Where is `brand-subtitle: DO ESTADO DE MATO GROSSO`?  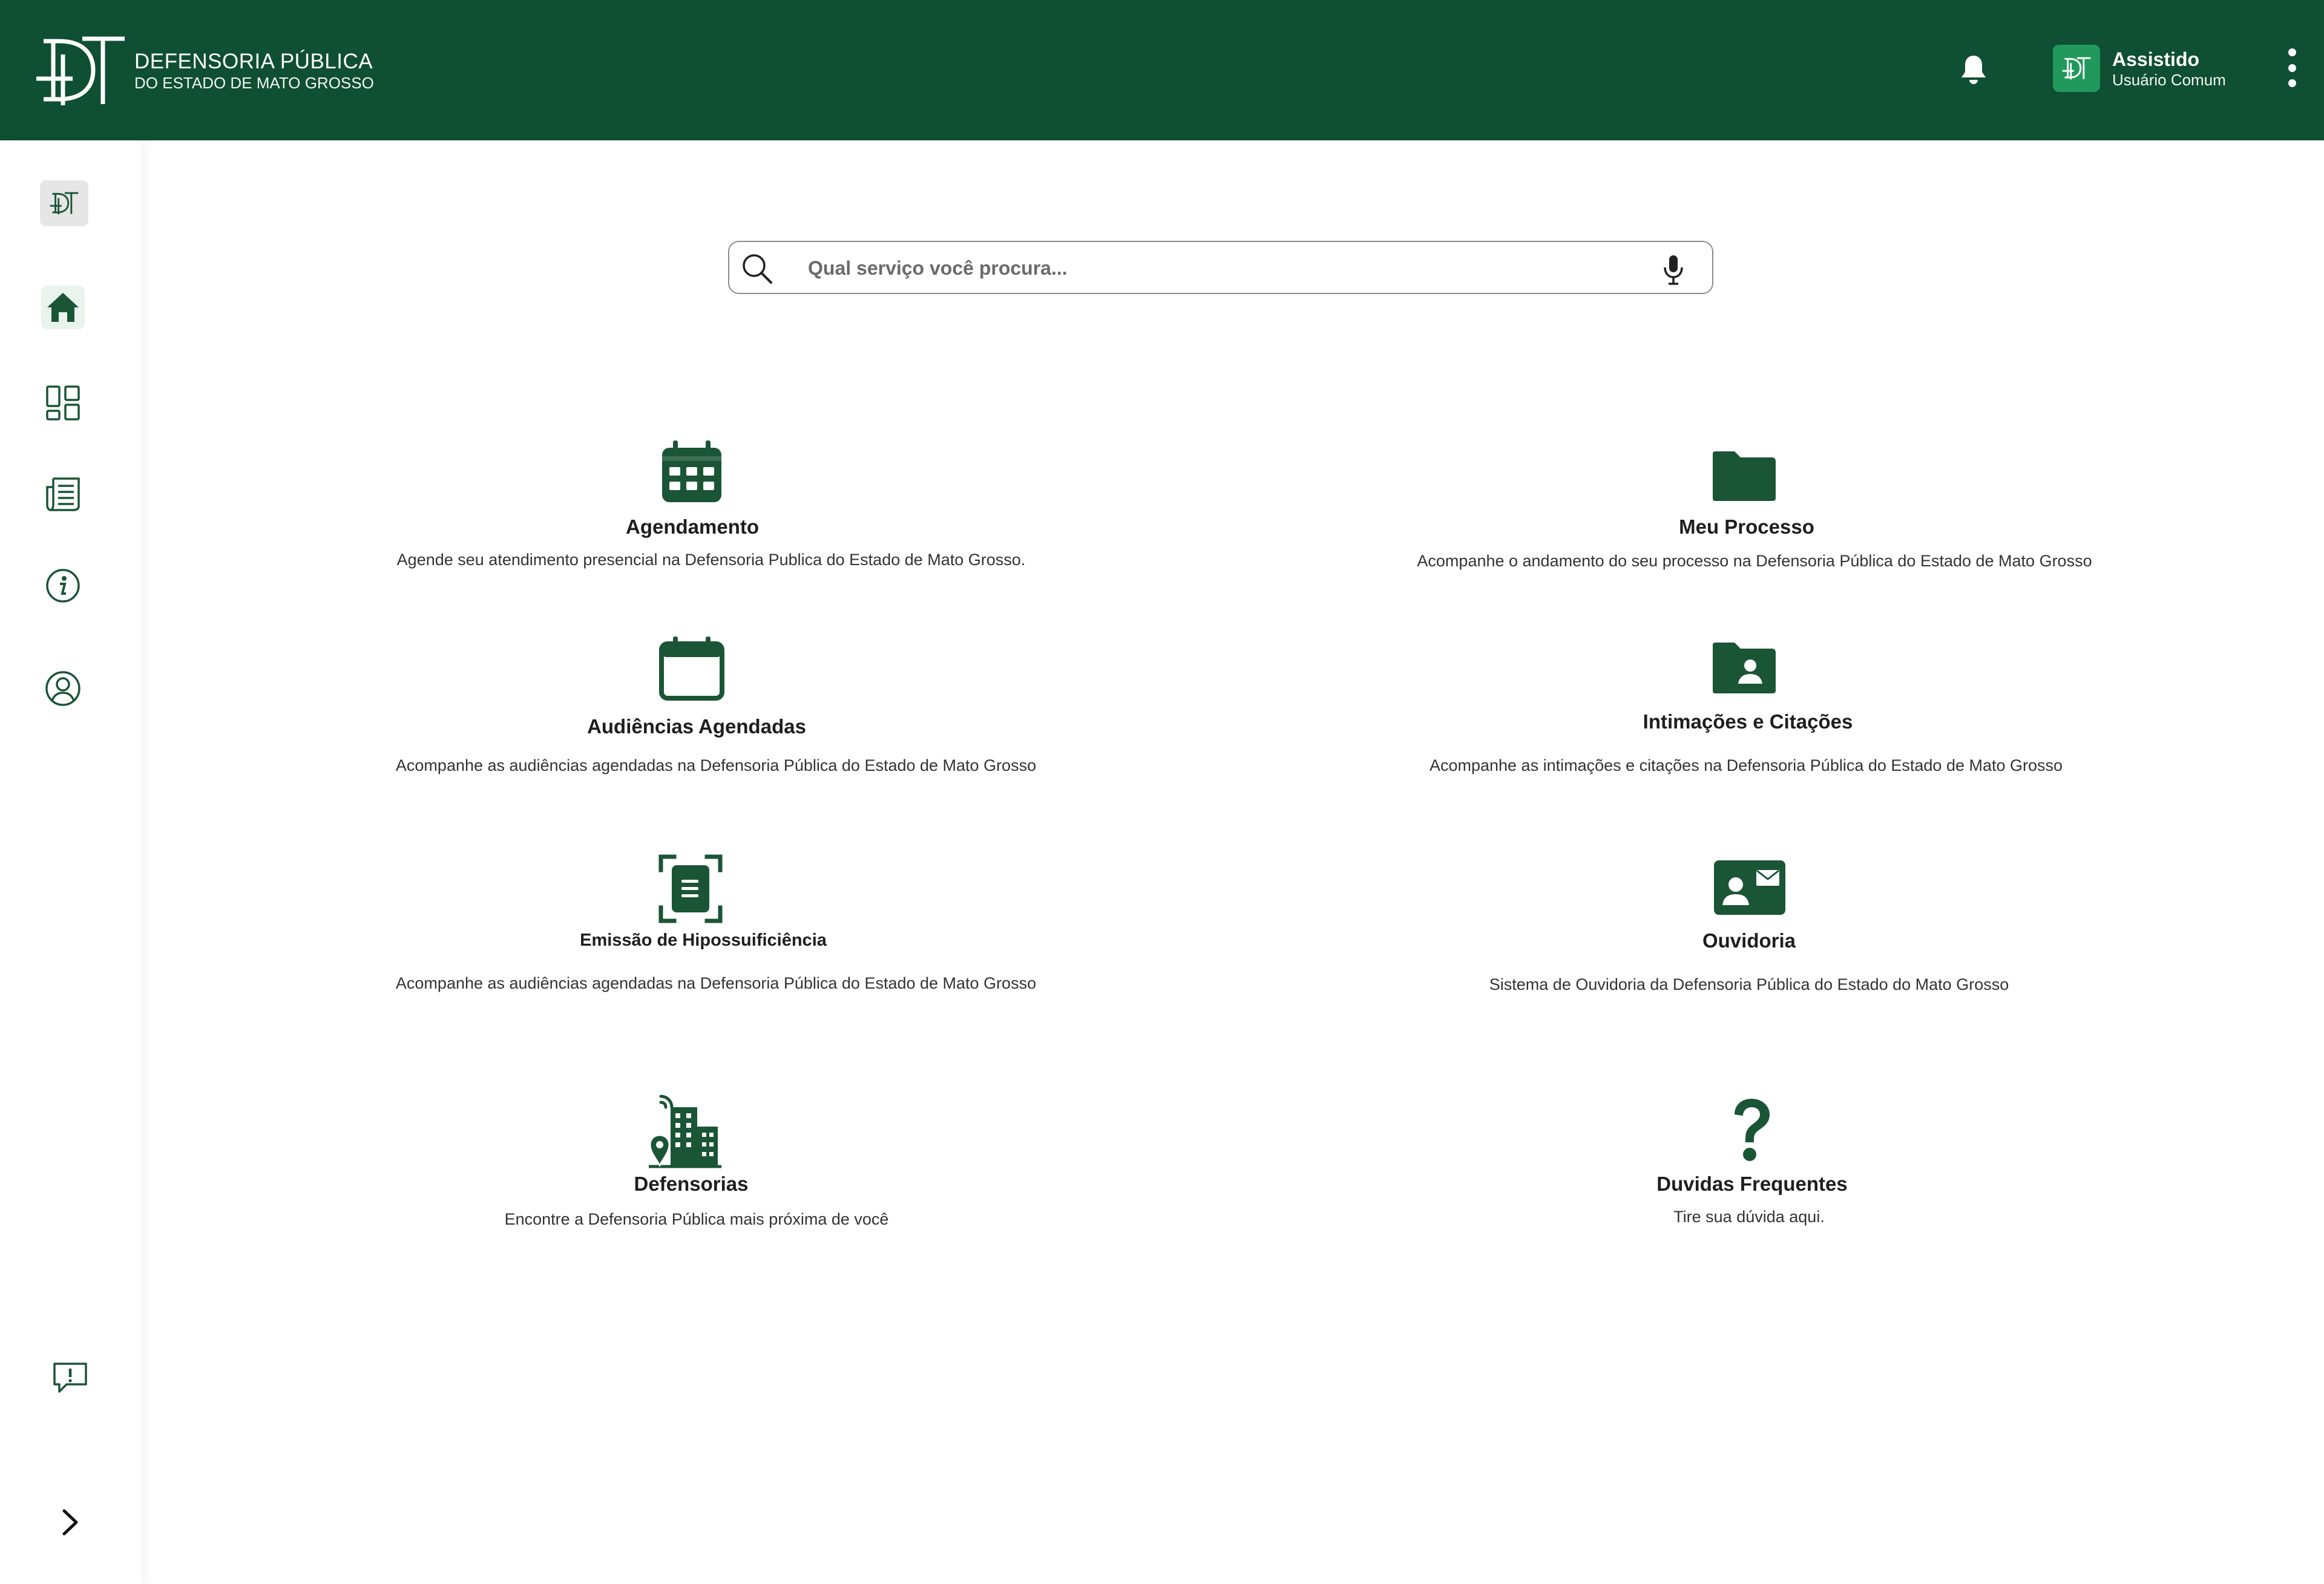
brand-subtitle: DO ESTADO DE MATO GROSSO is located at coordinates (254, 83).